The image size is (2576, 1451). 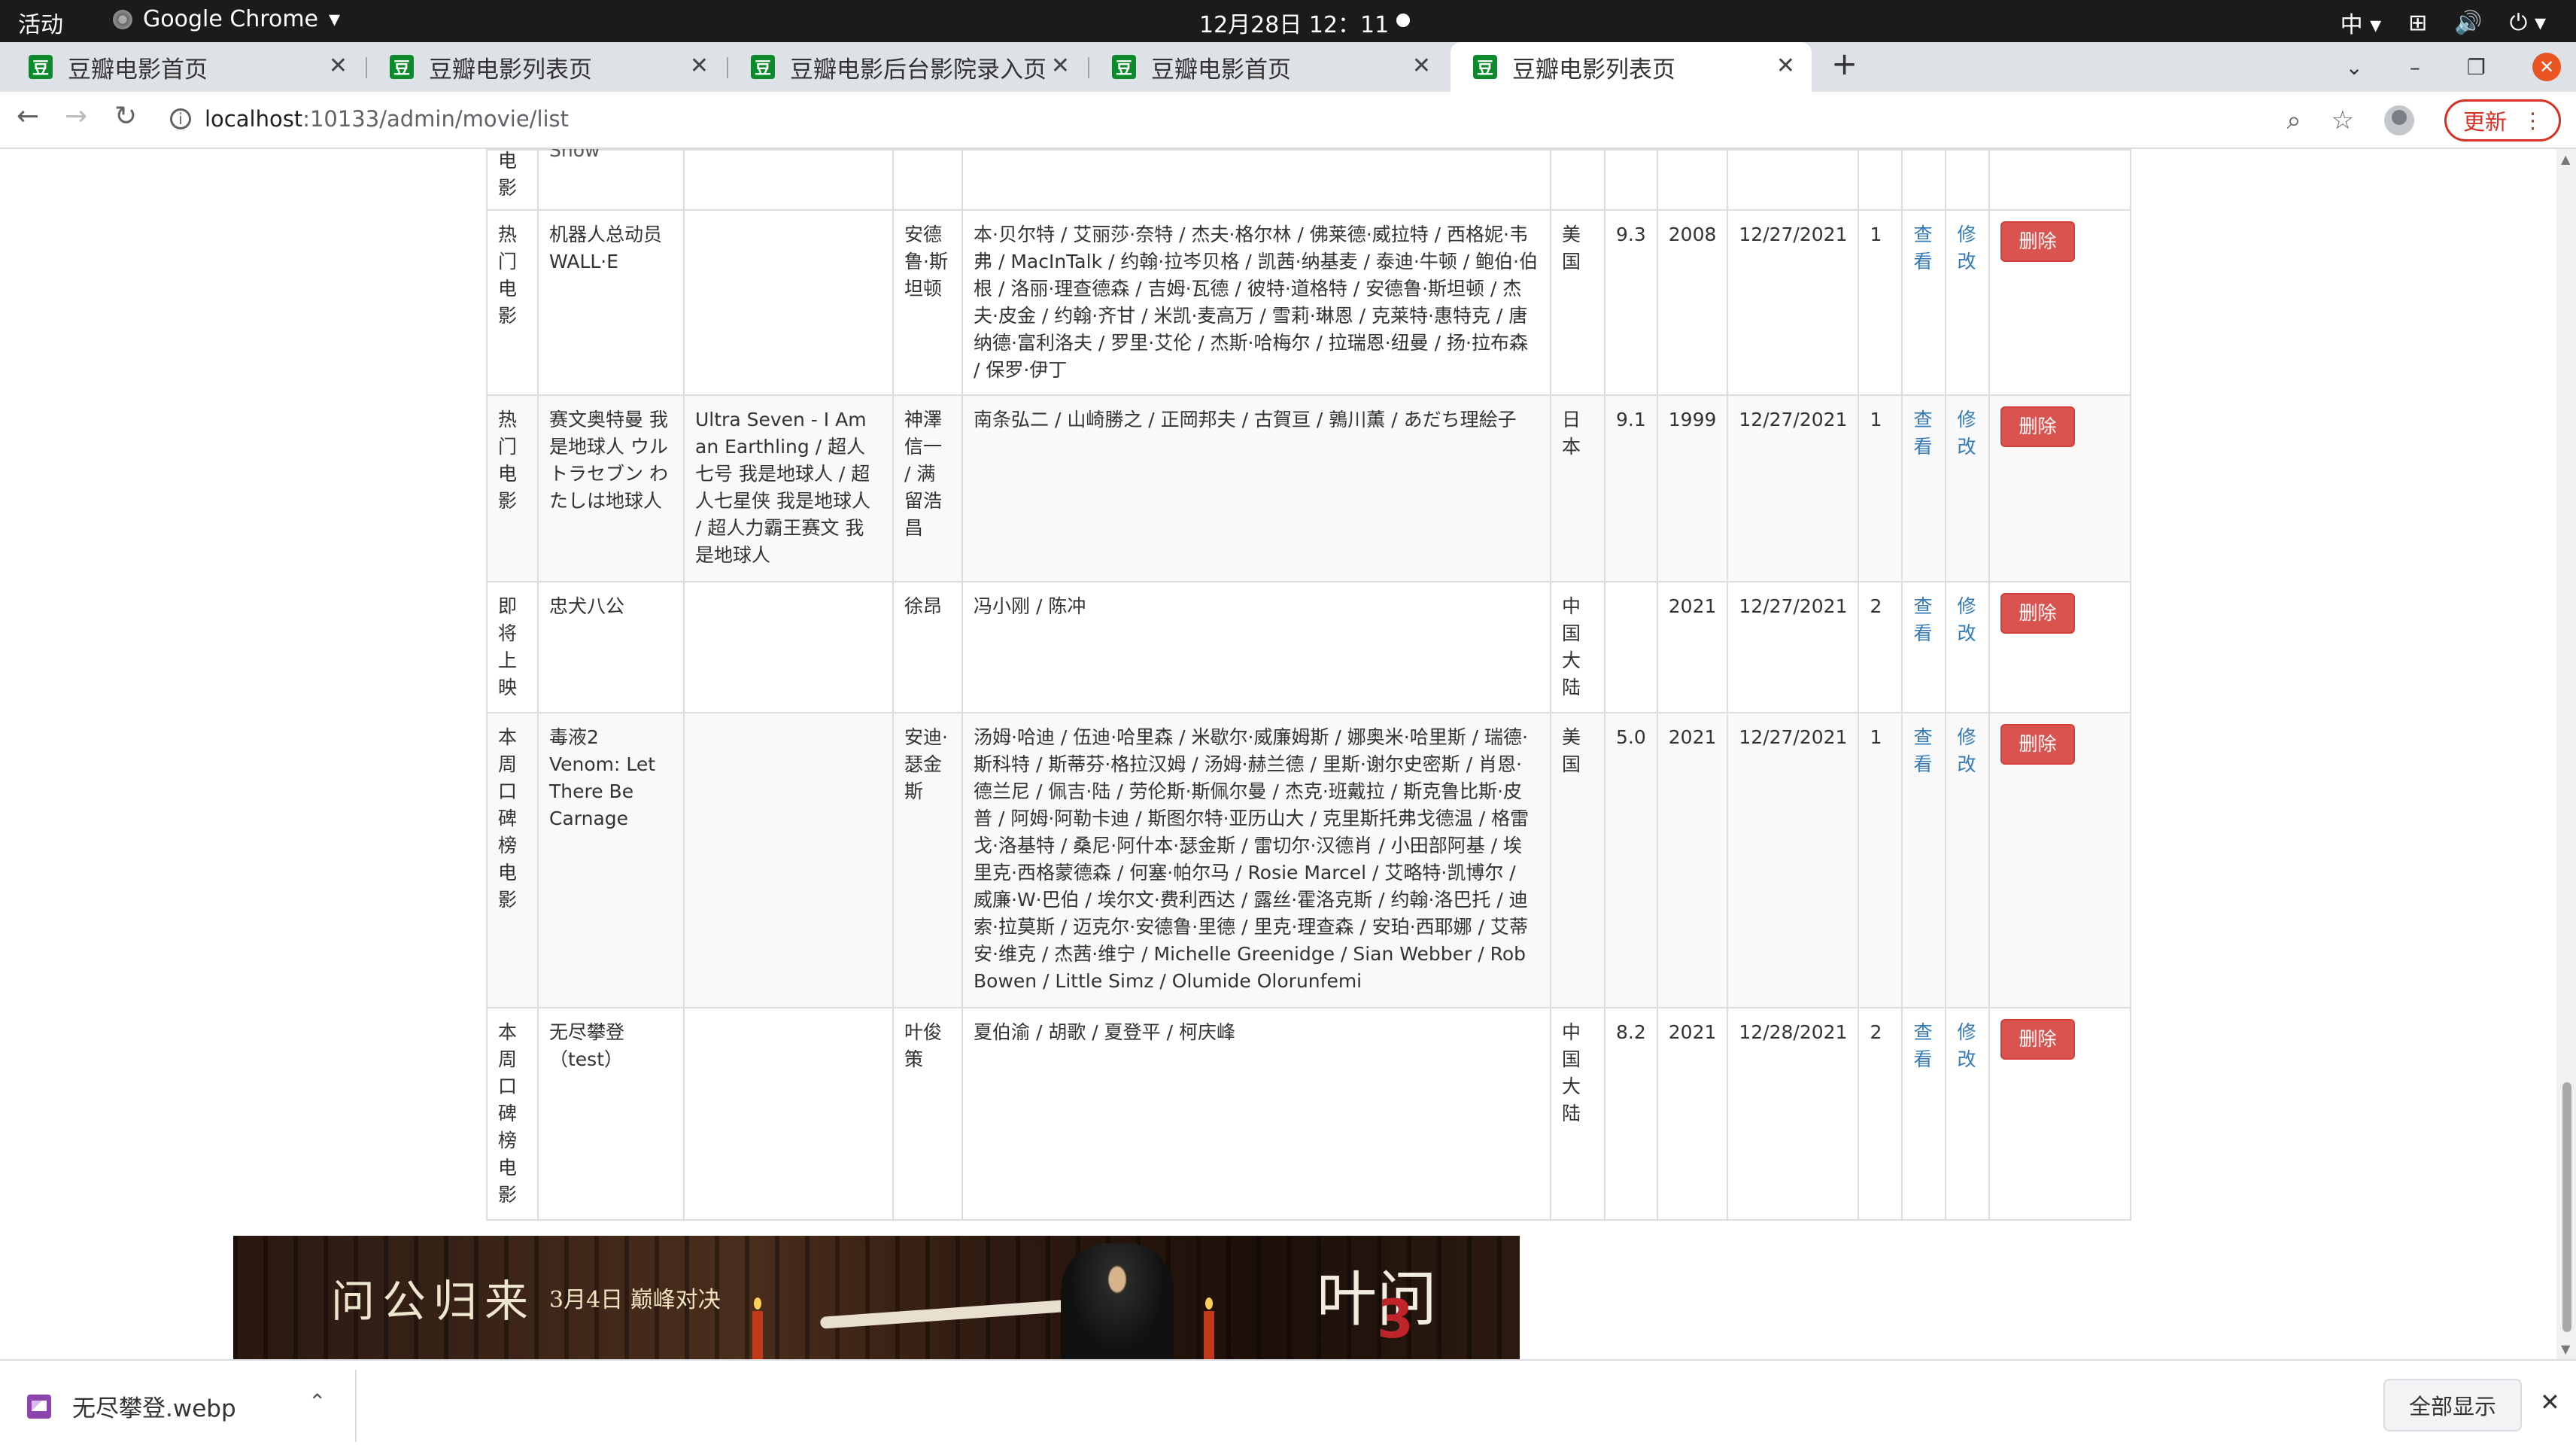 What do you see at coordinates (2060, 302) in the screenshot?
I see `cell-actions: 删除` at bounding box center [2060, 302].